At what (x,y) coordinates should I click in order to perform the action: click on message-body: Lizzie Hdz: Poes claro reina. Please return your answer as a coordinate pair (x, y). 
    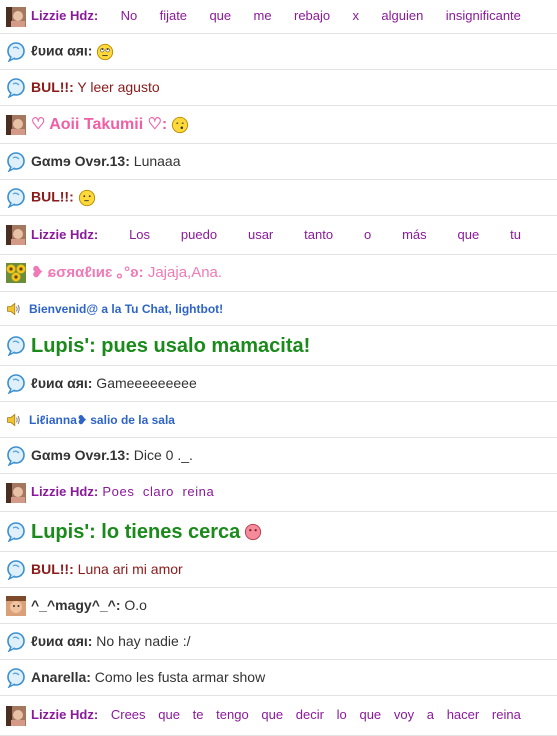
    Looking at the image, I should click on (290, 492).